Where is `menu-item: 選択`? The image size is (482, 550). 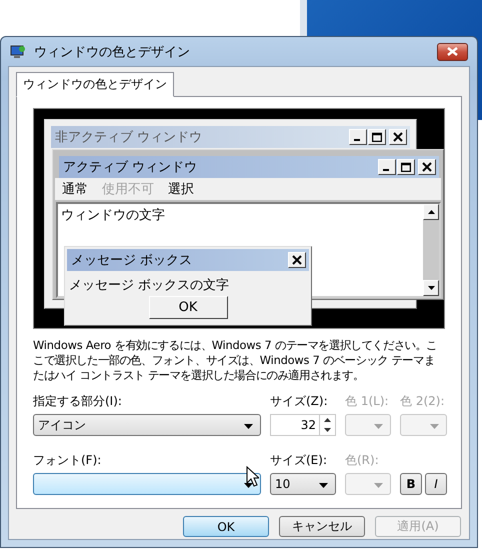
menu-item: 選択 is located at coordinates (181, 189).